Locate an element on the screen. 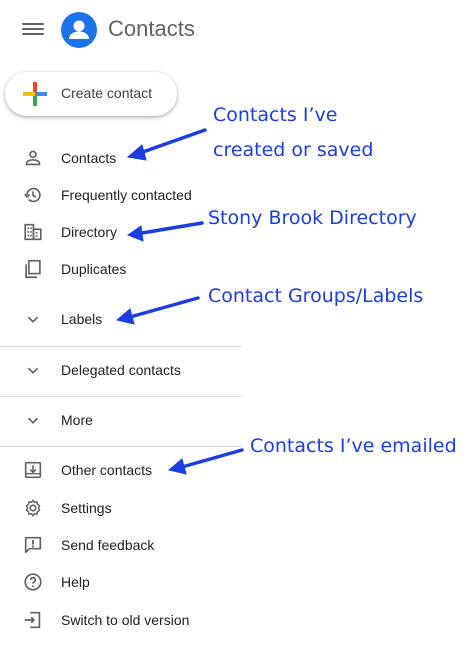 This screenshot has height=646, width=474. arrow-to-directory is located at coordinates (165, 231).